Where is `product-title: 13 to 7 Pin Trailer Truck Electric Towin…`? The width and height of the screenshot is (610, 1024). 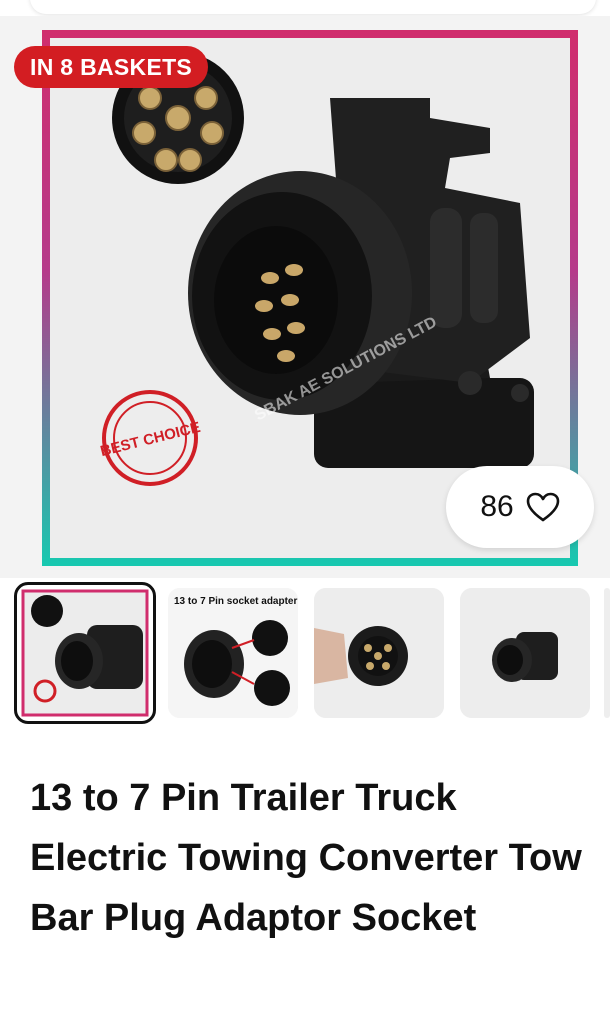
product-title: 13 to 7 Pin Trailer Truck Electric Towin… is located at coordinates (306, 858).